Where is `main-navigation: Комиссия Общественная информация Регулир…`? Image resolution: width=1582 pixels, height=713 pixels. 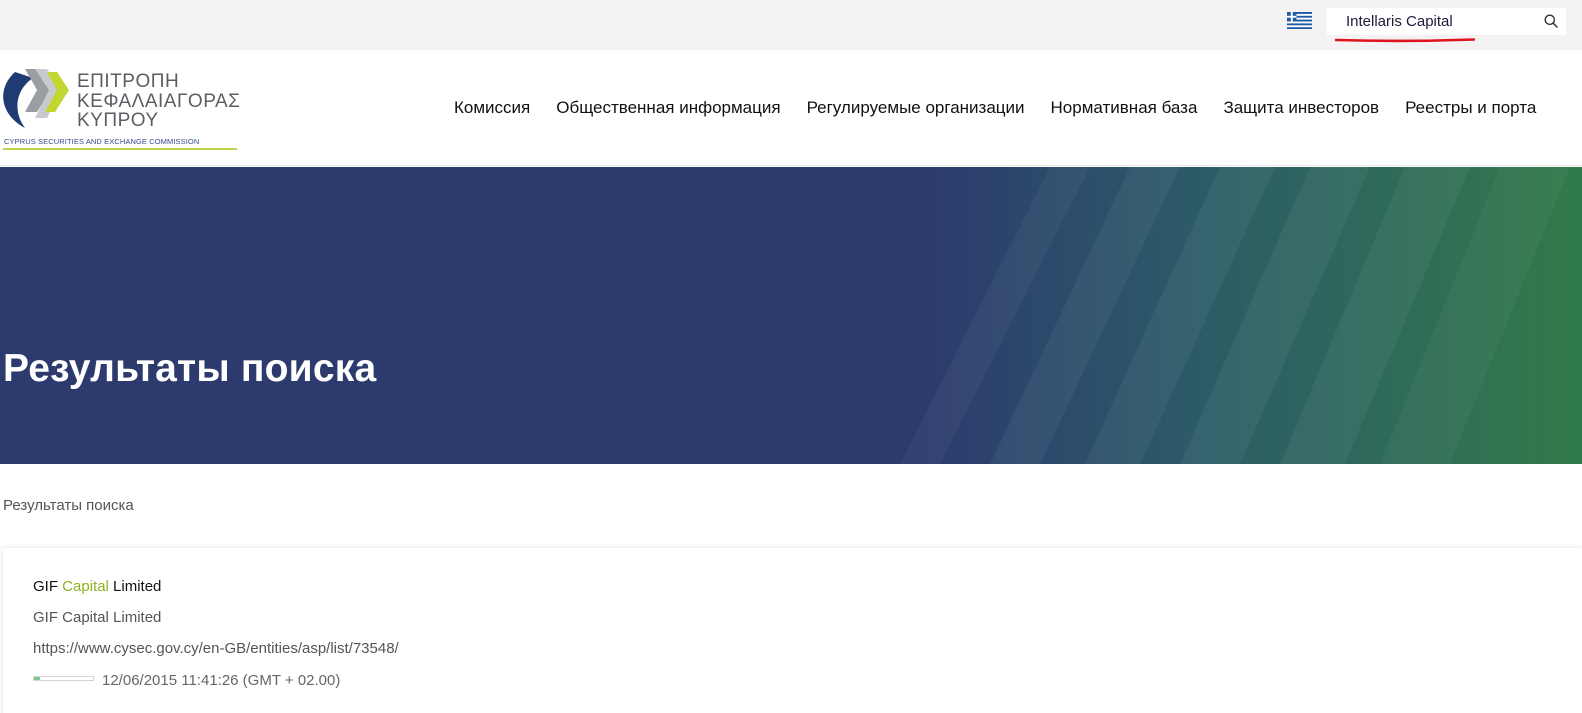 main-navigation: Комиссия Общественная информация Регулир… is located at coordinates (995, 108).